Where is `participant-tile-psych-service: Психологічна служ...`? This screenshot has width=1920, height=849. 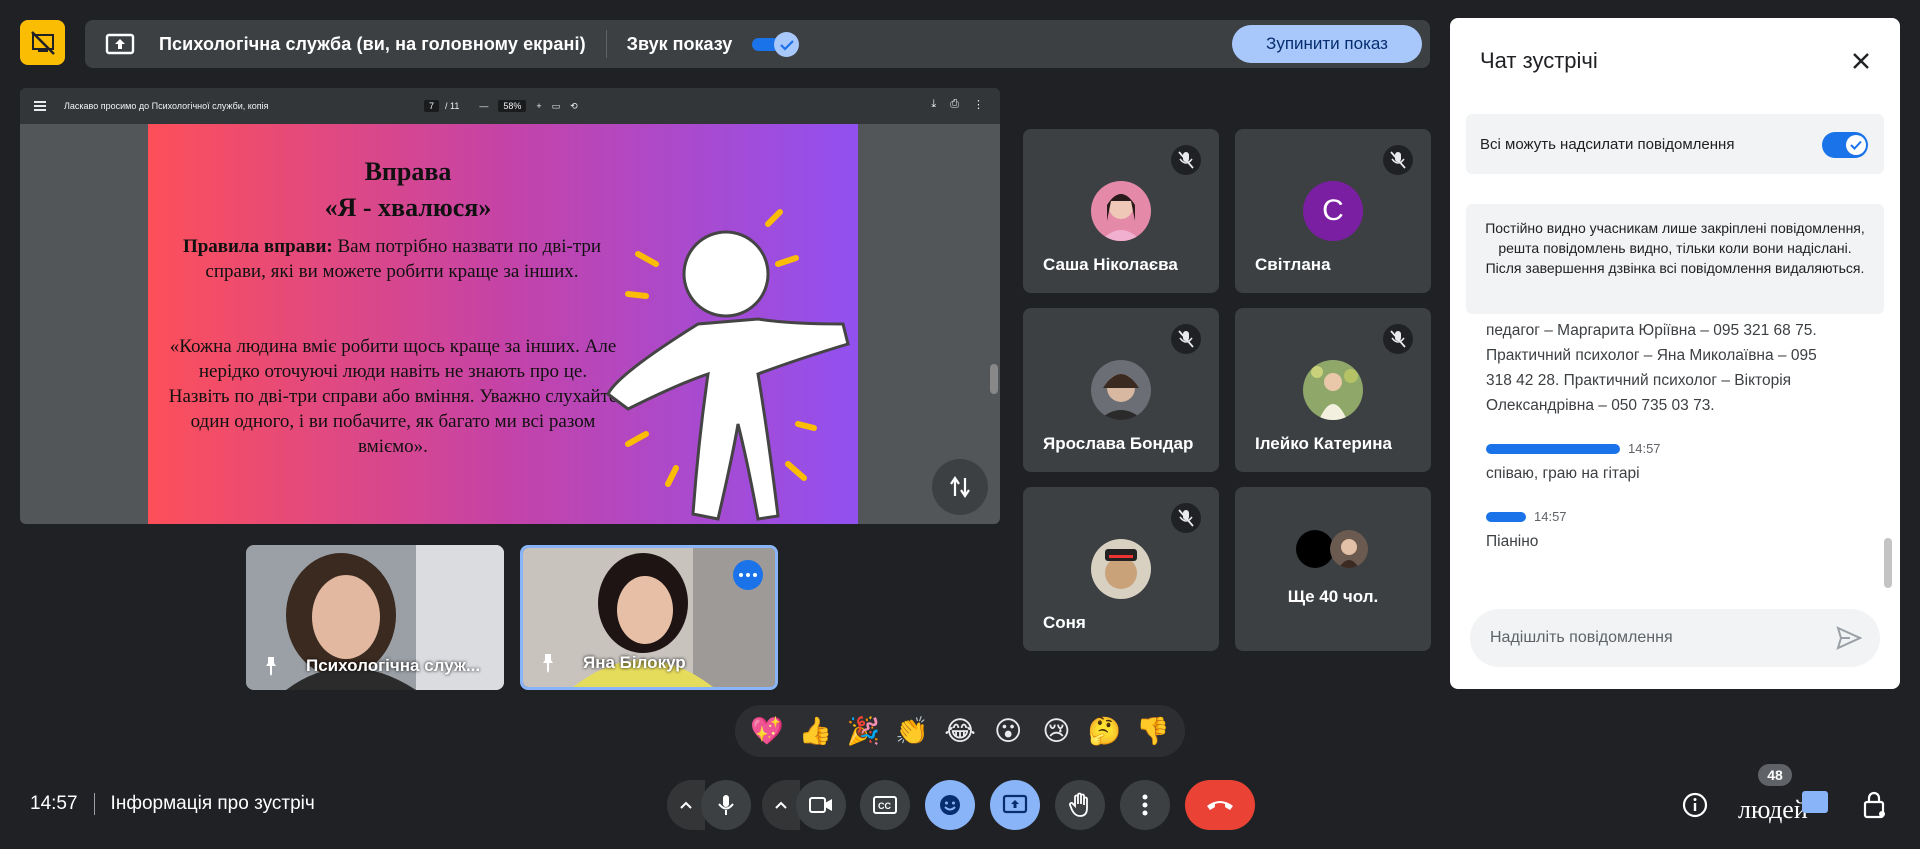 participant-tile-psych-service: Психологічна служ... is located at coordinates (375, 617).